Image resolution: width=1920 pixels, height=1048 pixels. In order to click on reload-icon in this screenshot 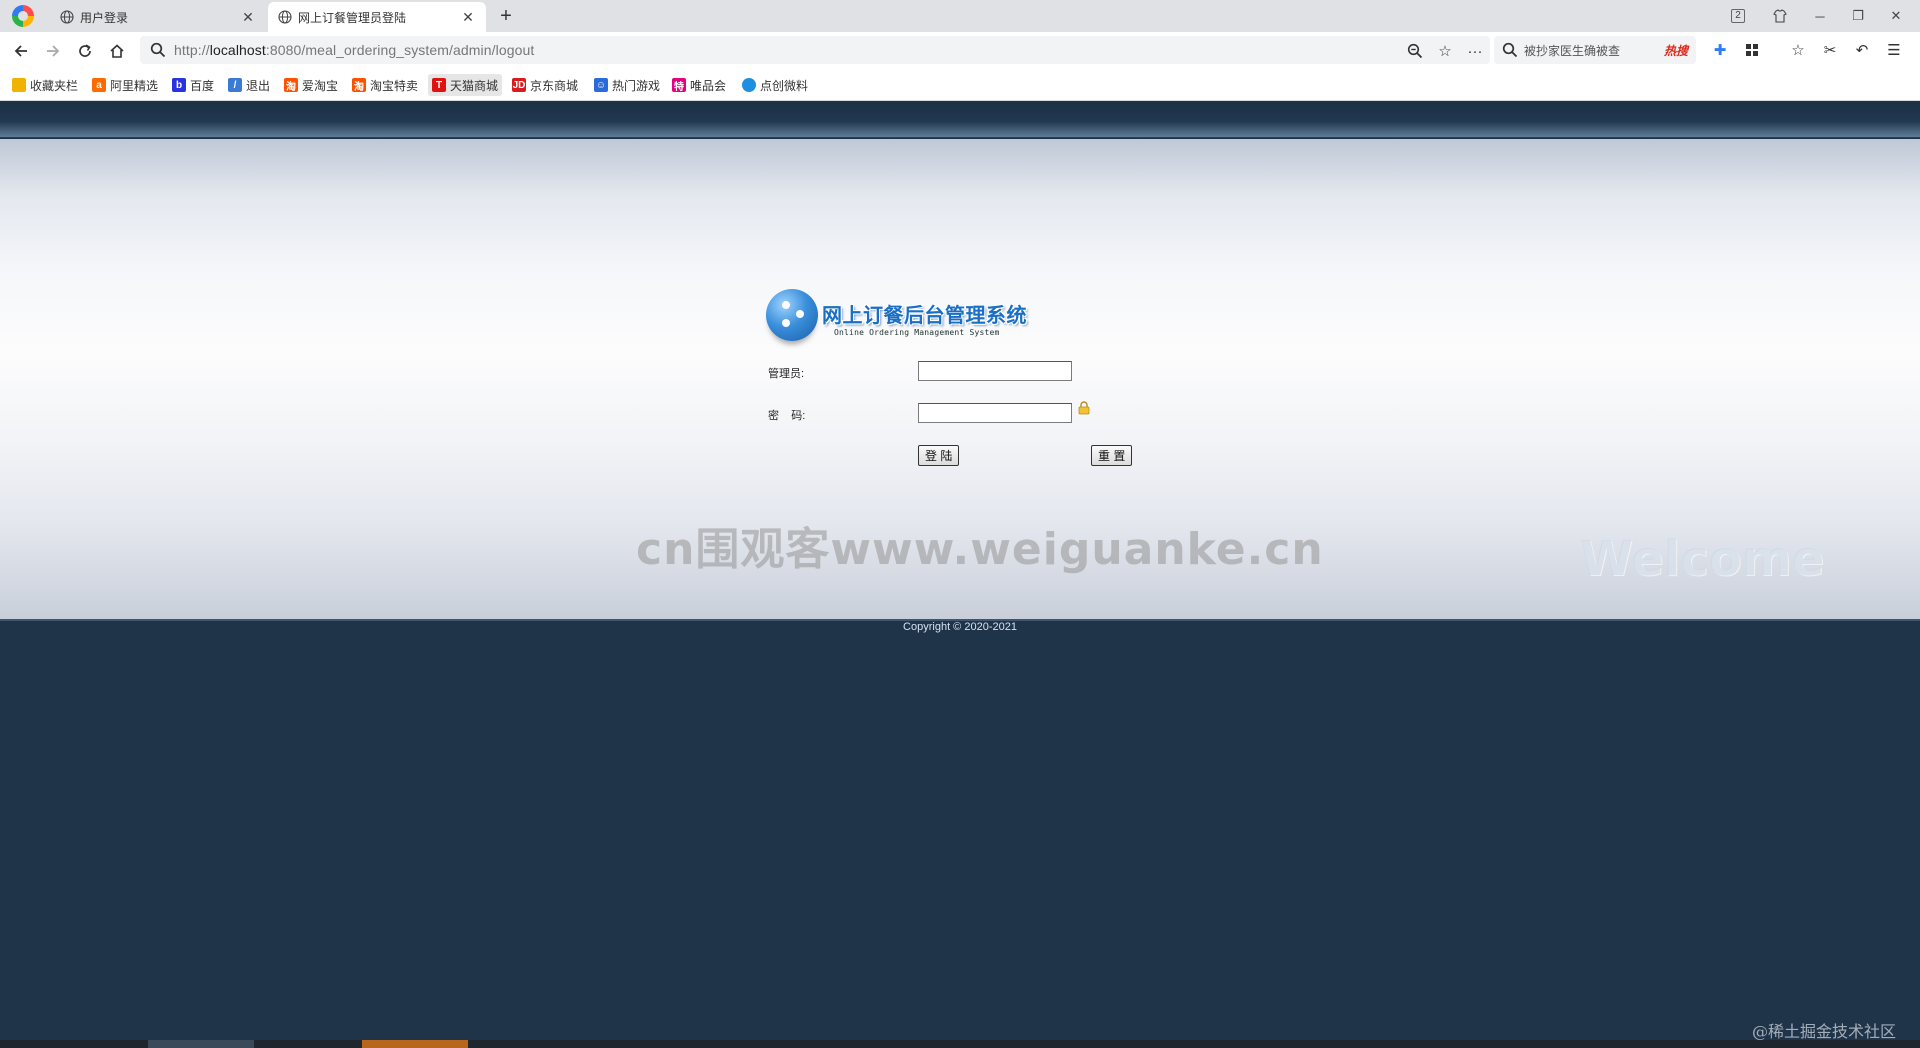, I will do `click(85, 50)`.